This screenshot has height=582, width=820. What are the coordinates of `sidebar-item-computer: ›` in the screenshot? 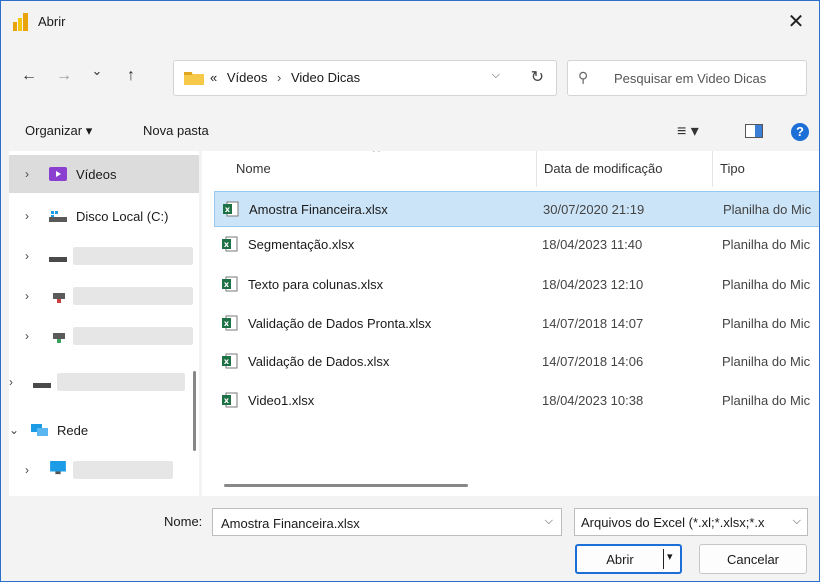 It's located at (104, 470).